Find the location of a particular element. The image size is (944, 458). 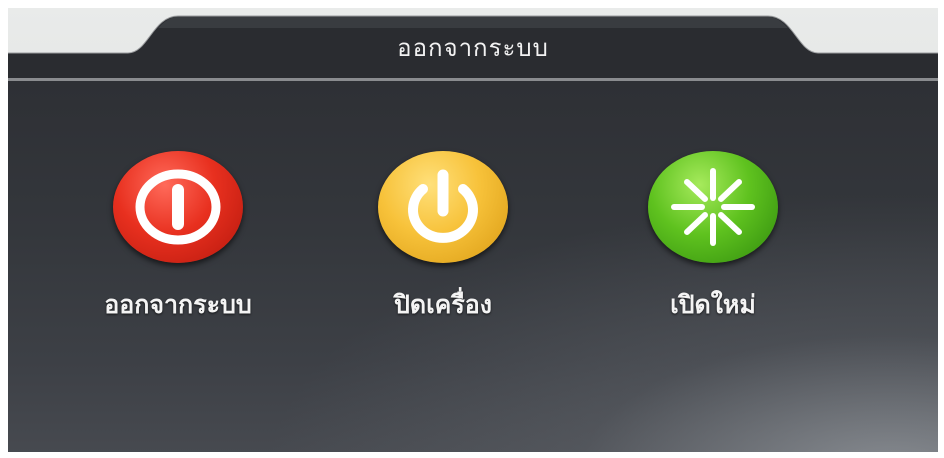

option-restart: เปิดใหม่ is located at coordinates (713, 238).